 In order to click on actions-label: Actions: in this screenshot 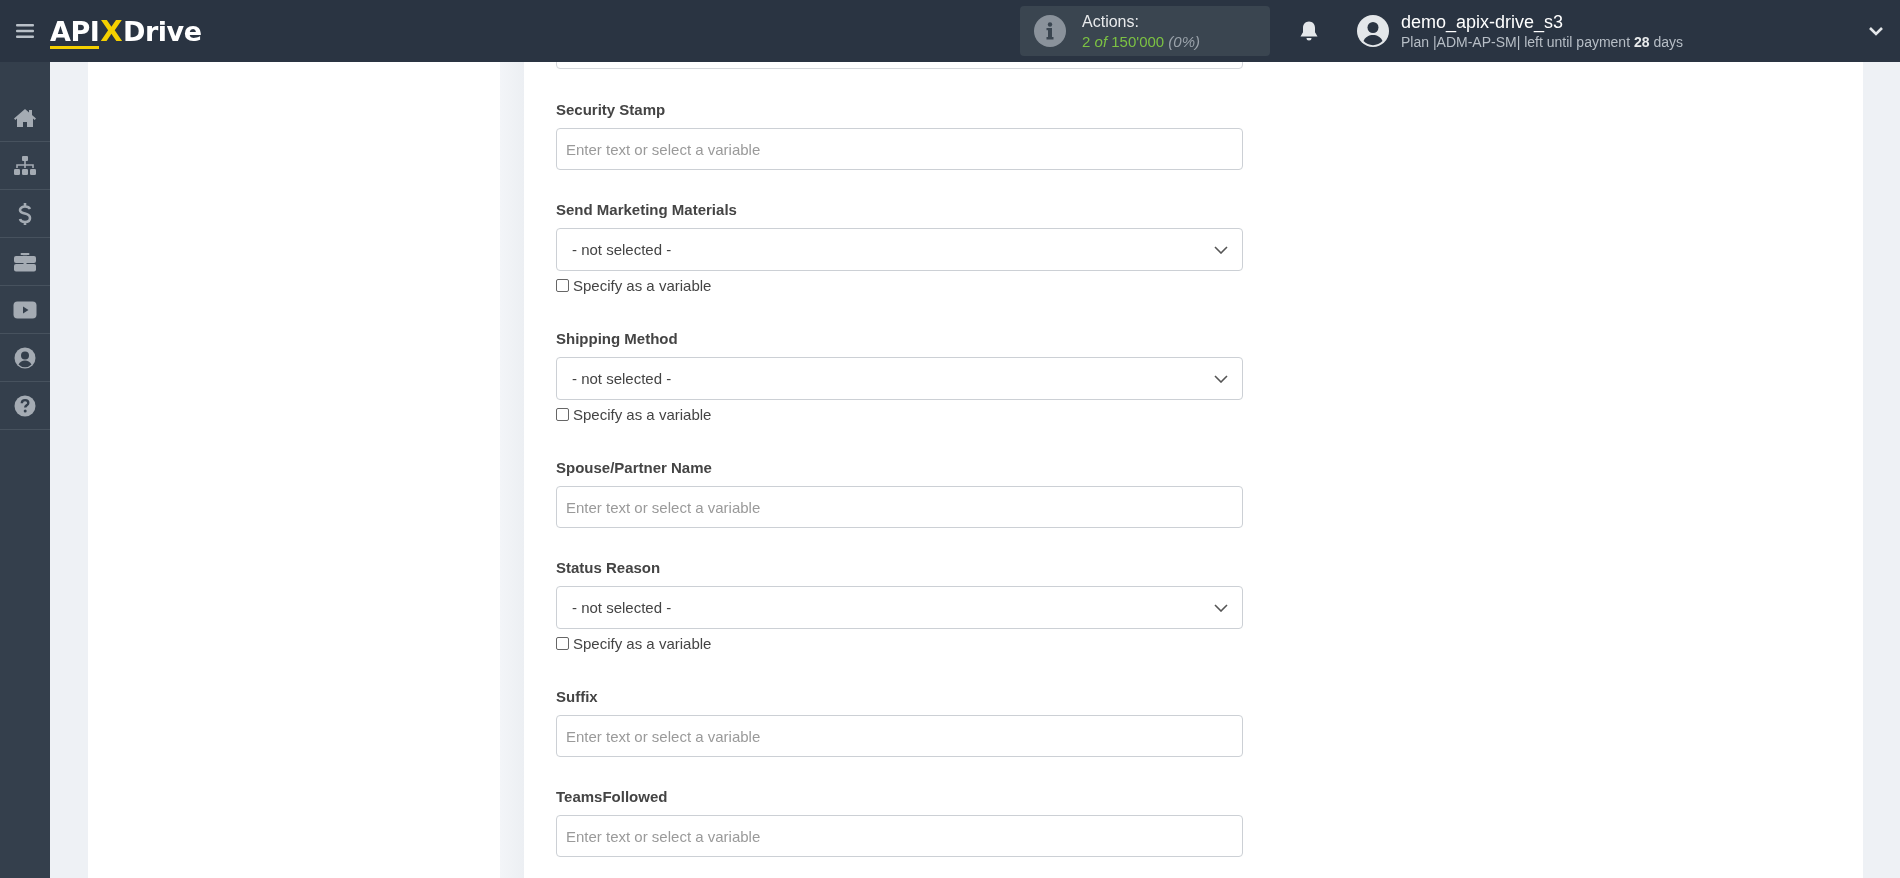, I will do `click(1111, 21)`.